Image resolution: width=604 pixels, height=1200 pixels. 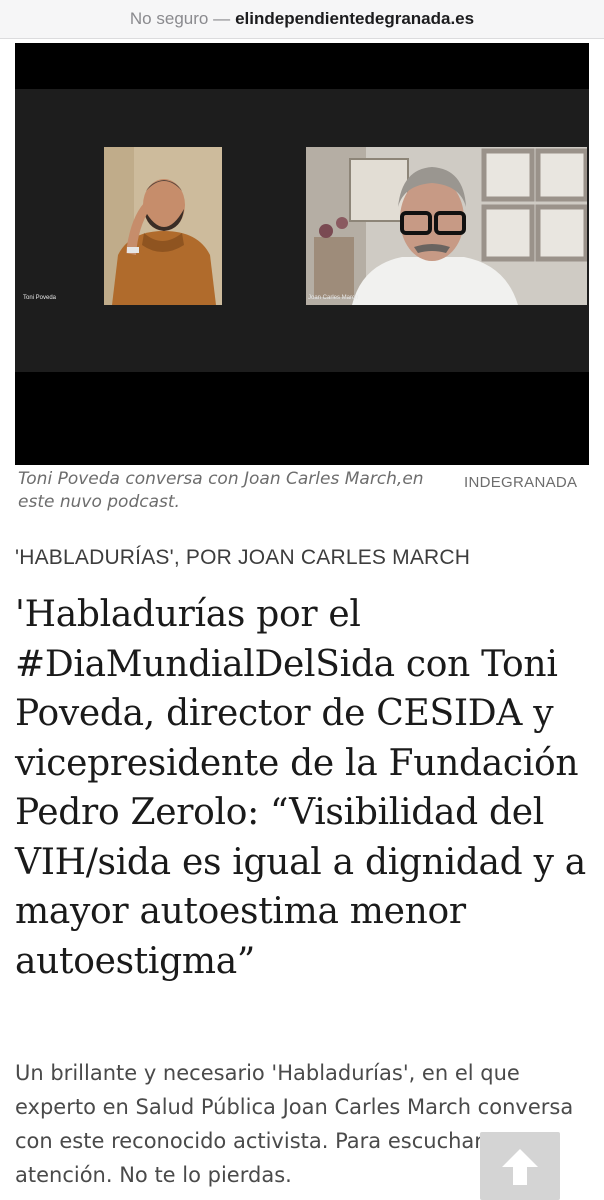 What do you see at coordinates (521, 482) in the screenshot?
I see `image-credit: INDEGRANADA` at bounding box center [521, 482].